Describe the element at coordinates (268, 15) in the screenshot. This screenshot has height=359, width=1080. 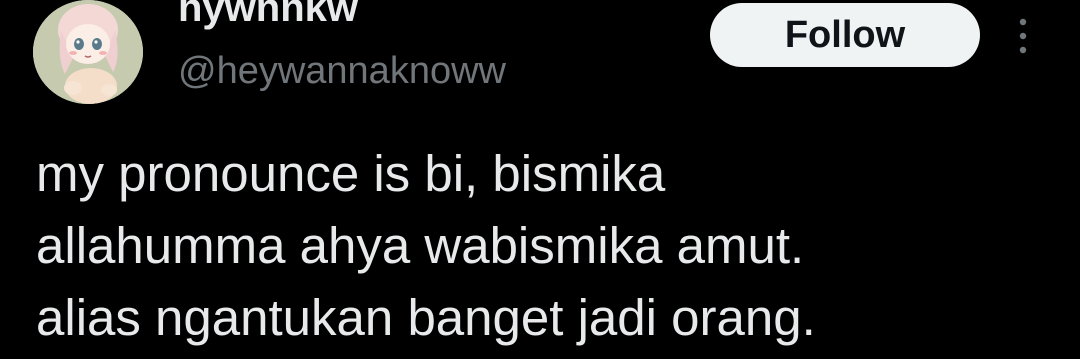
I see `display-name: hywnnkw` at that location.